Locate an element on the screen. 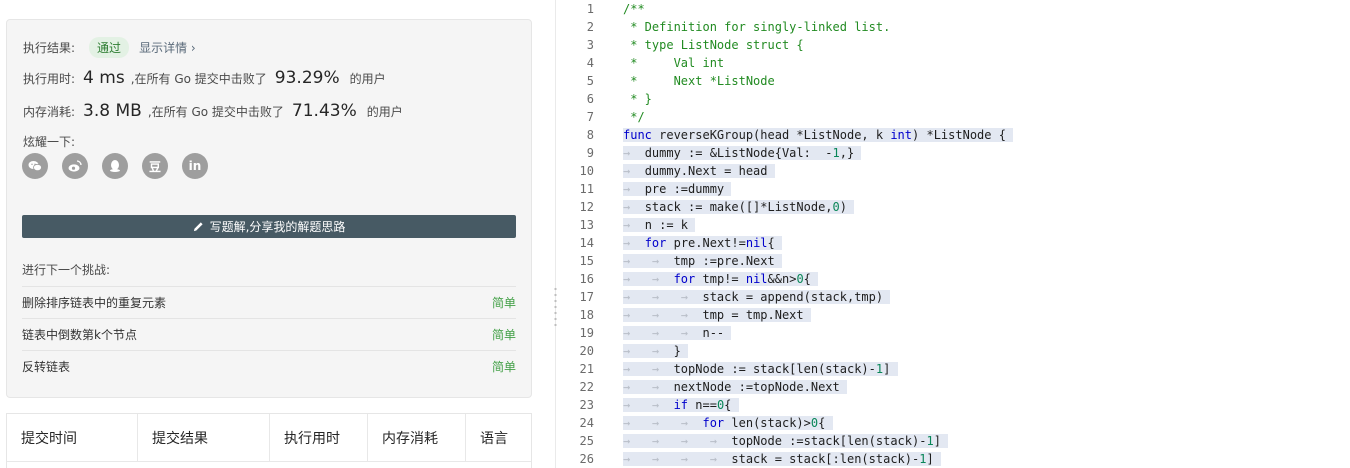 The image size is (1350, 468). douban-icon: 豆 is located at coordinates (155, 166).